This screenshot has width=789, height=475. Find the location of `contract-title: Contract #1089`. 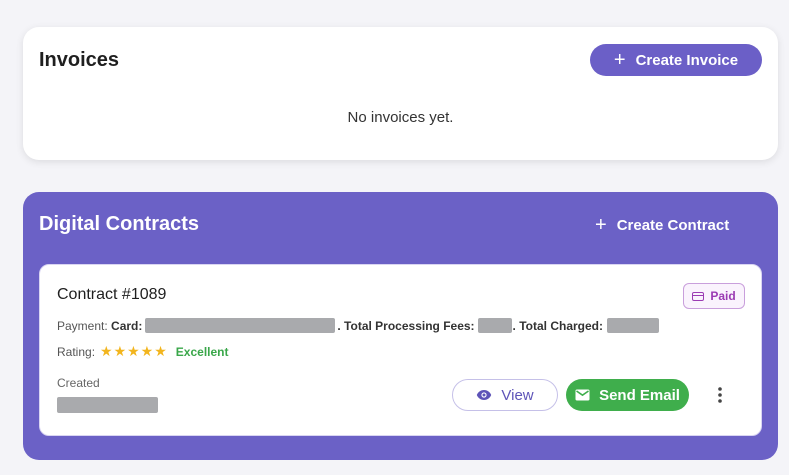

contract-title: Contract #1089 is located at coordinates (112, 294).